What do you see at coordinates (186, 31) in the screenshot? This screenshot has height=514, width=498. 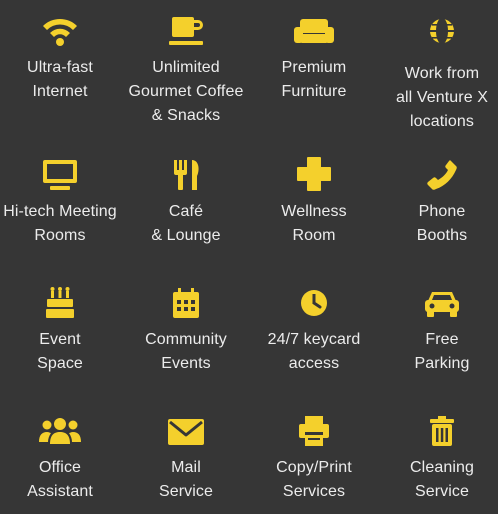 I see `coffee-cup-icon` at bounding box center [186, 31].